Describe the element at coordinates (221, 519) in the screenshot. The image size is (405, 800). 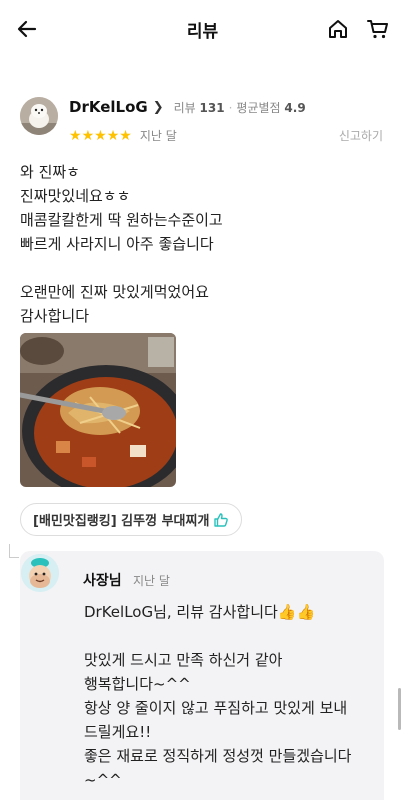
I see `thumbs-up-icon` at that location.